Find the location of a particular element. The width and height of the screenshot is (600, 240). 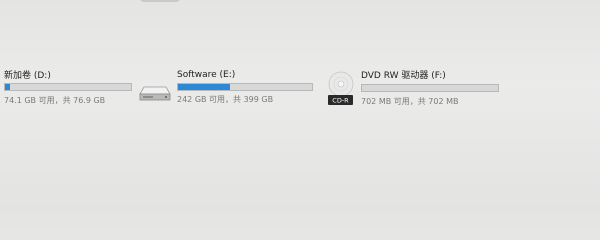

drive-space-info: 242 GB 可用，共 399 GB is located at coordinates (225, 99).